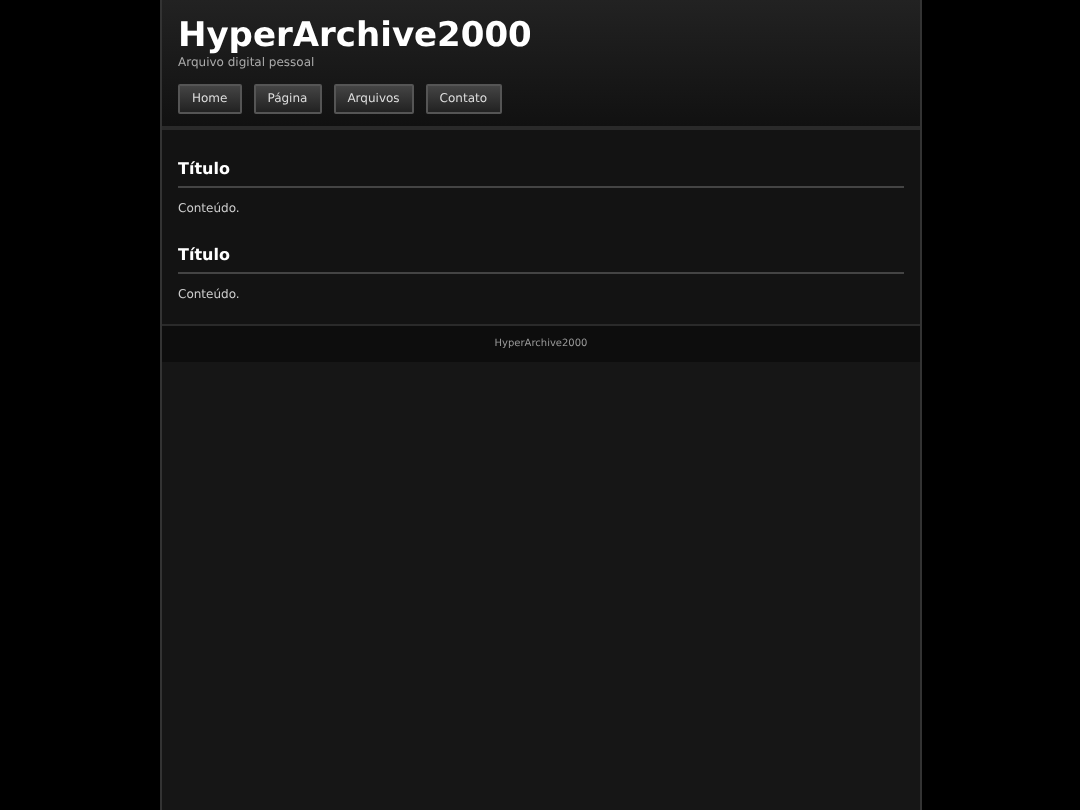  Describe the element at coordinates (356, 36) in the screenshot. I see `site-title: HyperArchive2000` at that location.